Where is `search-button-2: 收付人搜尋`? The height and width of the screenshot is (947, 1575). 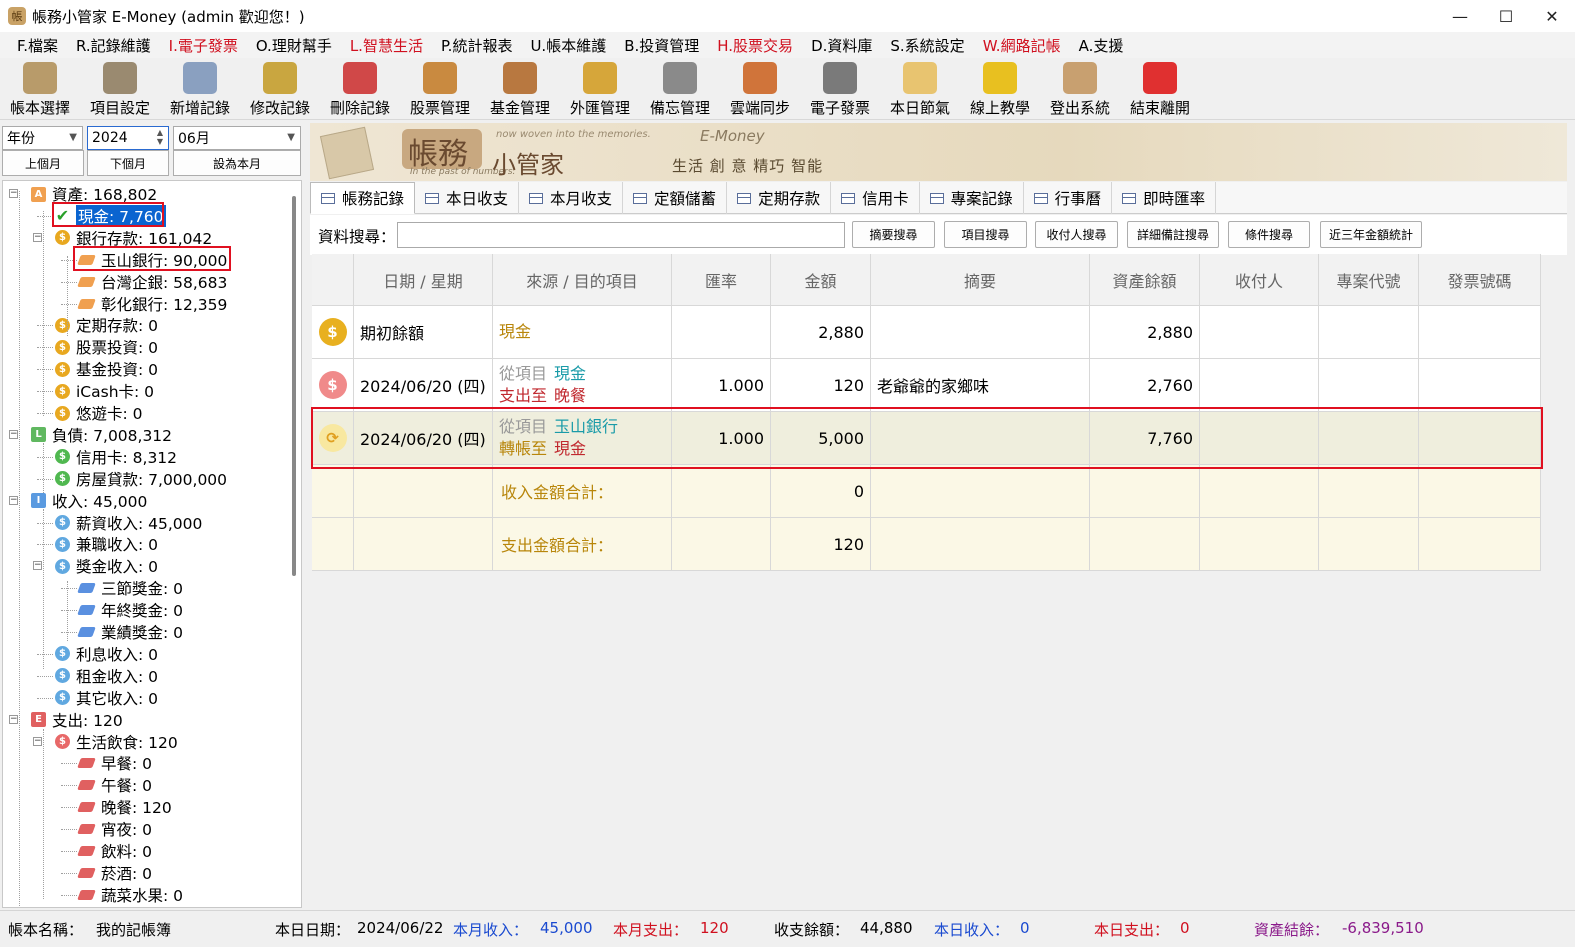 search-button-2: 收付人搜尋 is located at coordinates (1076, 234).